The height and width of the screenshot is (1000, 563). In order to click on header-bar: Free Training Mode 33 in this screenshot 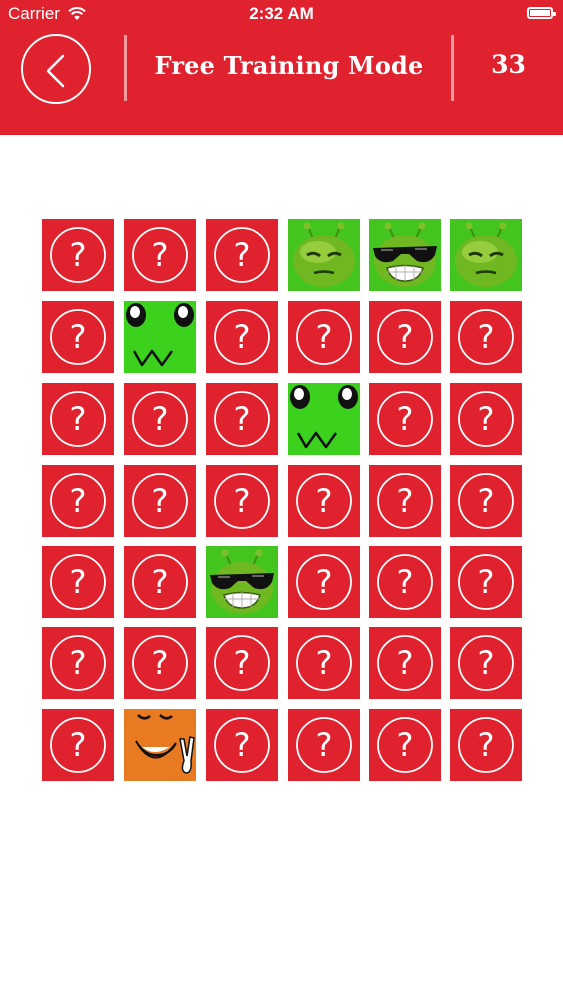, I will do `click(281, 81)`.